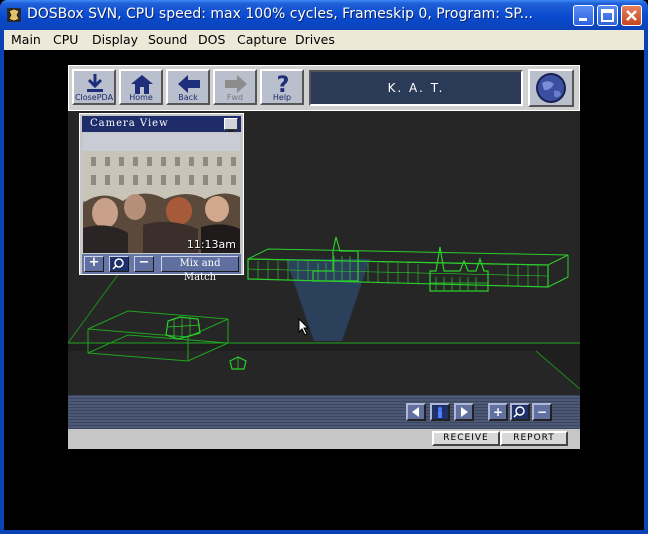 The image size is (648, 534). Describe the element at coordinates (141, 97) in the screenshot. I see `home-label: Home` at that location.